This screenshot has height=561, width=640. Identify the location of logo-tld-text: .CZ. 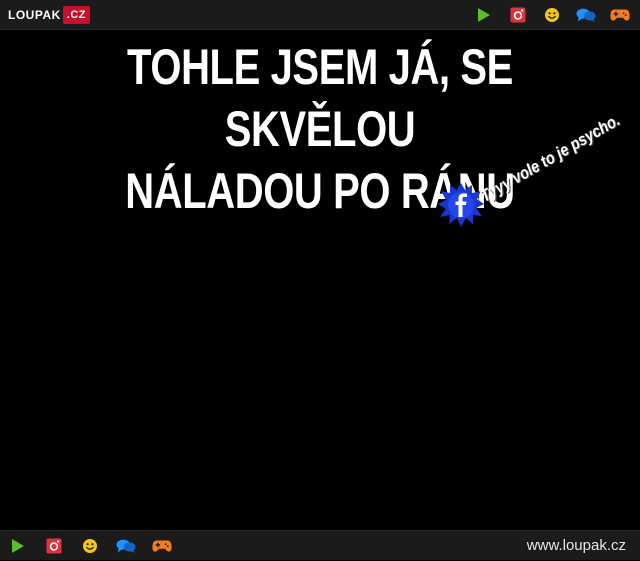
(76, 15).